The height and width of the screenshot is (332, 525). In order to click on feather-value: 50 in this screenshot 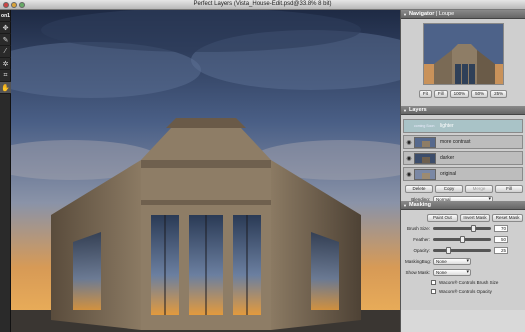, I will do `click(501, 239)`.